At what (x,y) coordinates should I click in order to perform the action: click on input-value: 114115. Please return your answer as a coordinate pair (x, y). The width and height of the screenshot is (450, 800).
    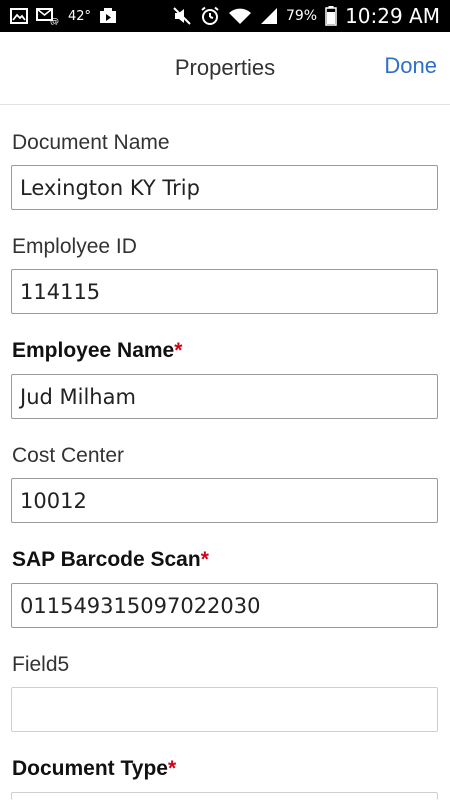
    Looking at the image, I should click on (60, 291).